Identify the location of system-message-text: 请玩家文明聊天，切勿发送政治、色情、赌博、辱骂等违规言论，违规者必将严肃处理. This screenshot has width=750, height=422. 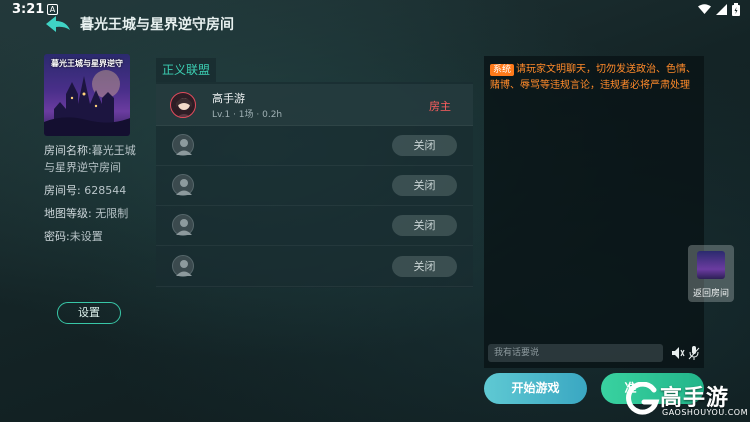
(593, 77).